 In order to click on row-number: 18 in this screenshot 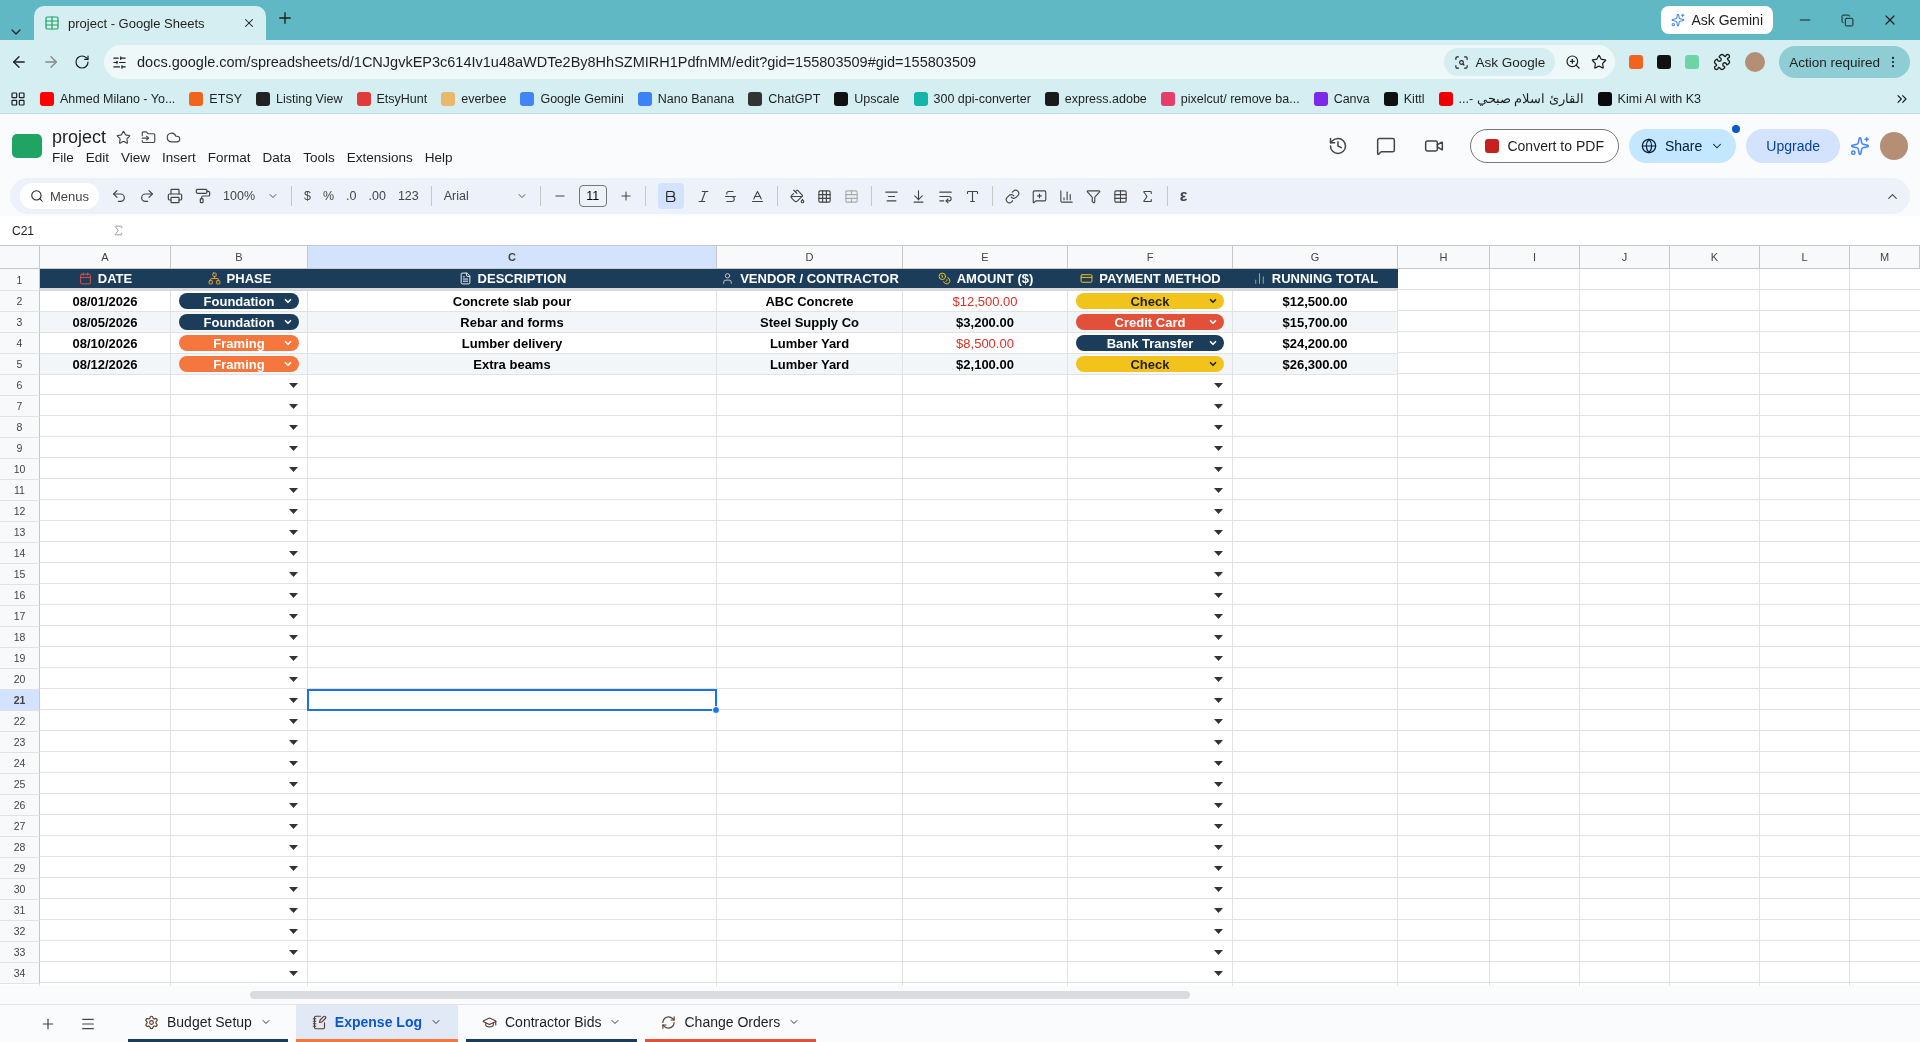, I will do `click(20, 637)`.